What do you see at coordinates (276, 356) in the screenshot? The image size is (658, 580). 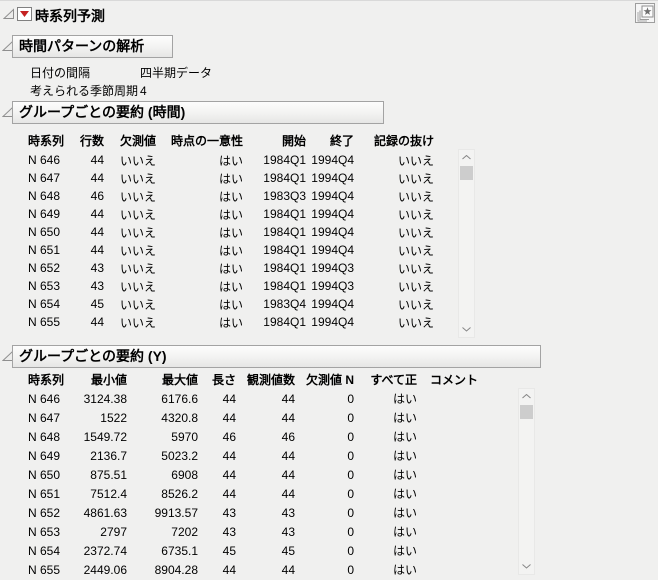 I see `section-header-group-summary-y: グループごとの要約 (Y)` at bounding box center [276, 356].